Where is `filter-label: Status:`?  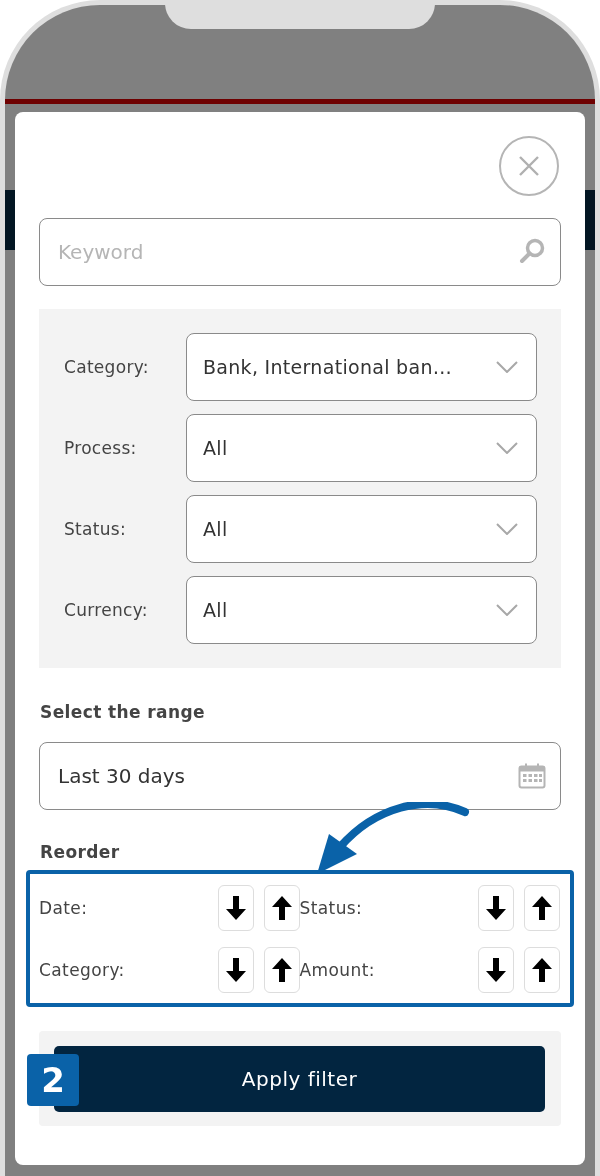
filter-label: Status: is located at coordinates (95, 529).